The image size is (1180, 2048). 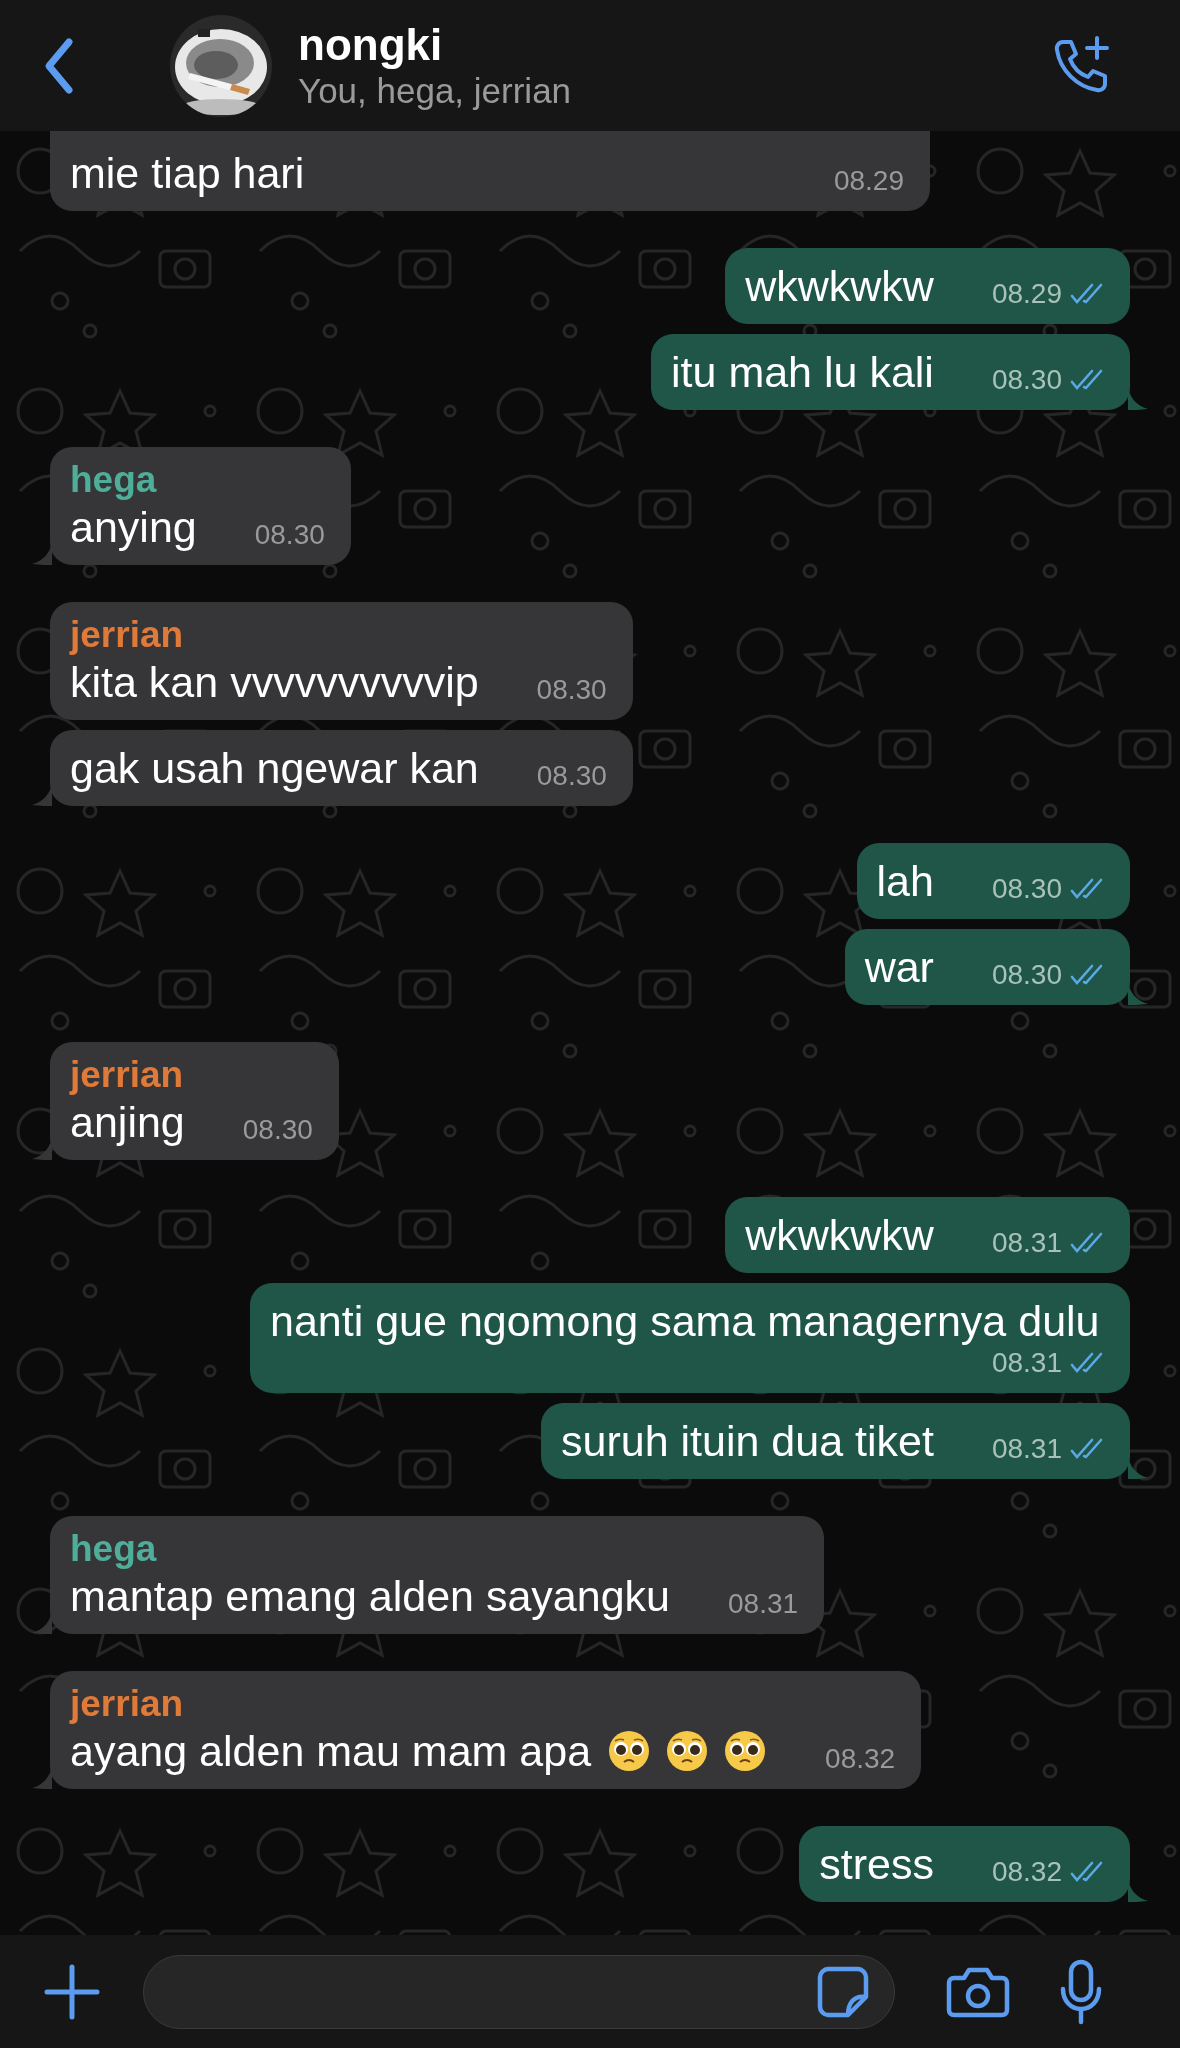 What do you see at coordinates (72, 1991) in the screenshot?
I see `plus-icon` at bounding box center [72, 1991].